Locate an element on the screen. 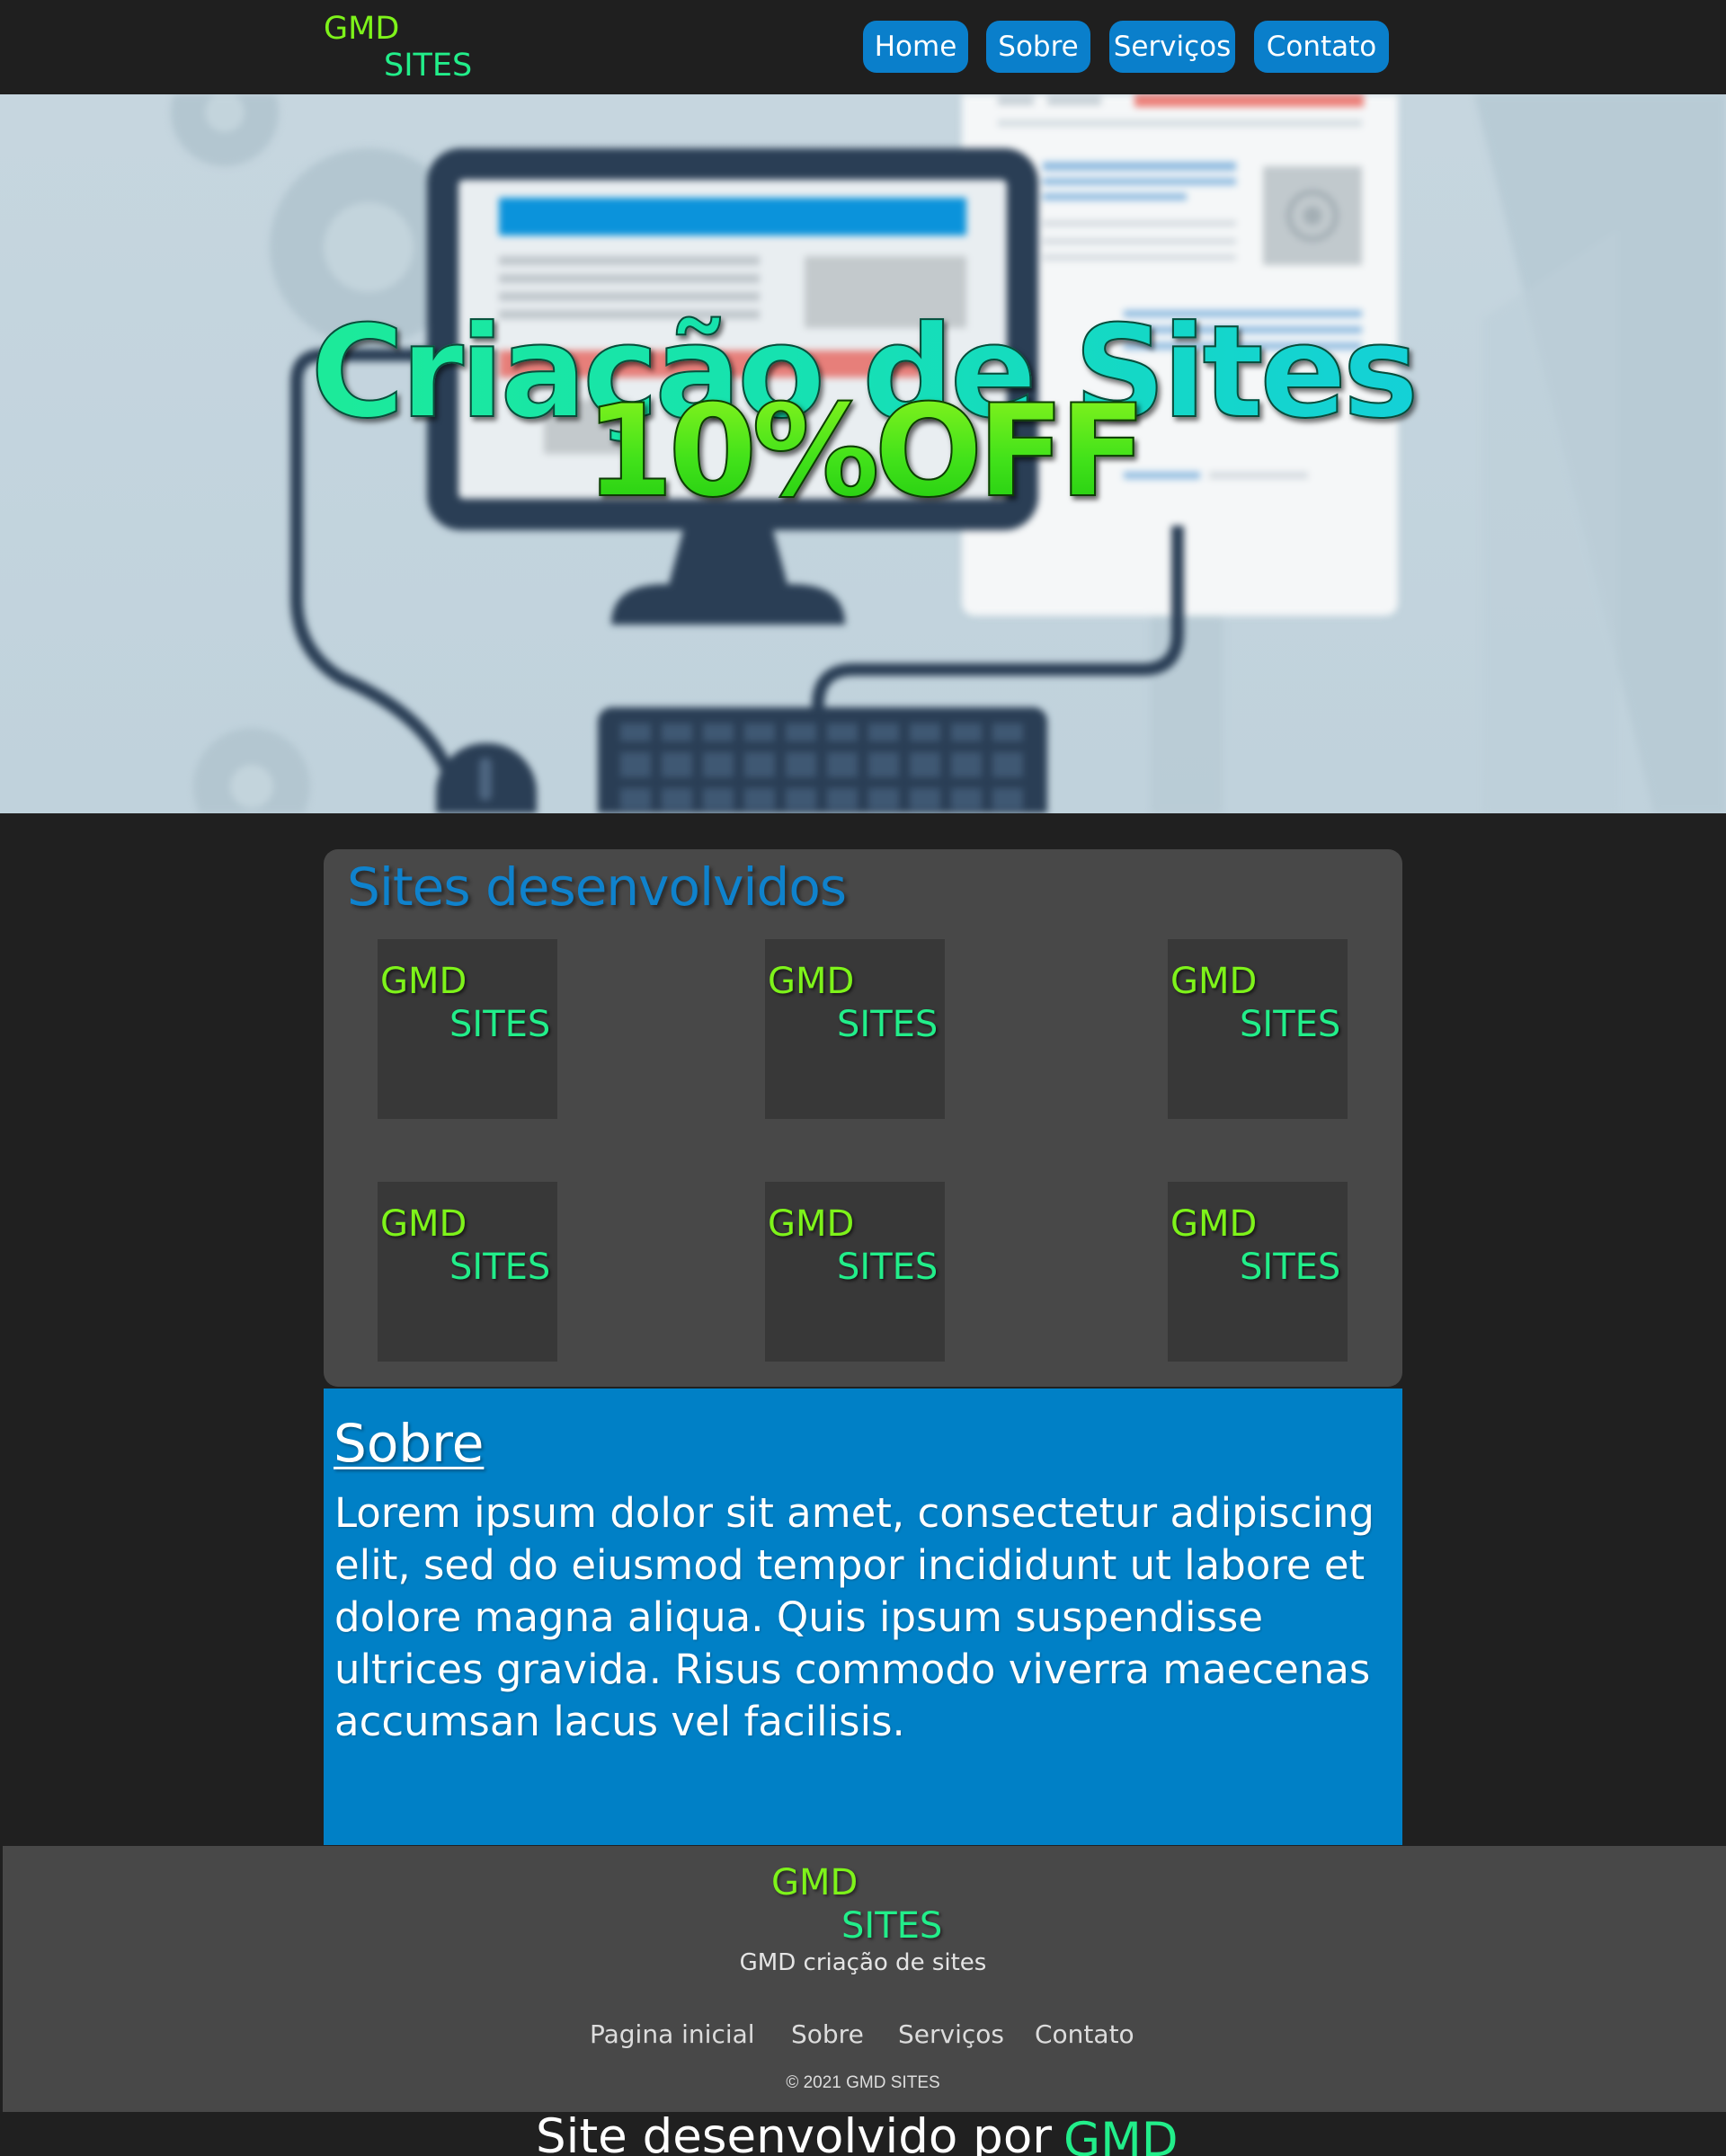 The image size is (1726, 2156). logo-line-1: GMD is located at coordinates (362, 29).